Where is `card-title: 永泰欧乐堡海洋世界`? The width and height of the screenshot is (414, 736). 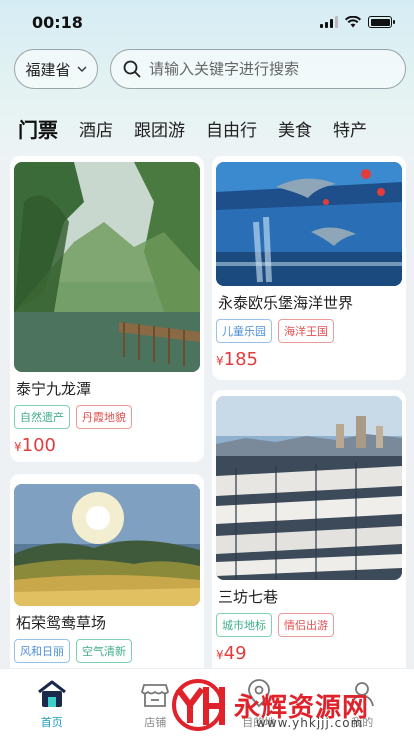
card-title: 永泰欧乐堡海洋世界 is located at coordinates (286, 303).